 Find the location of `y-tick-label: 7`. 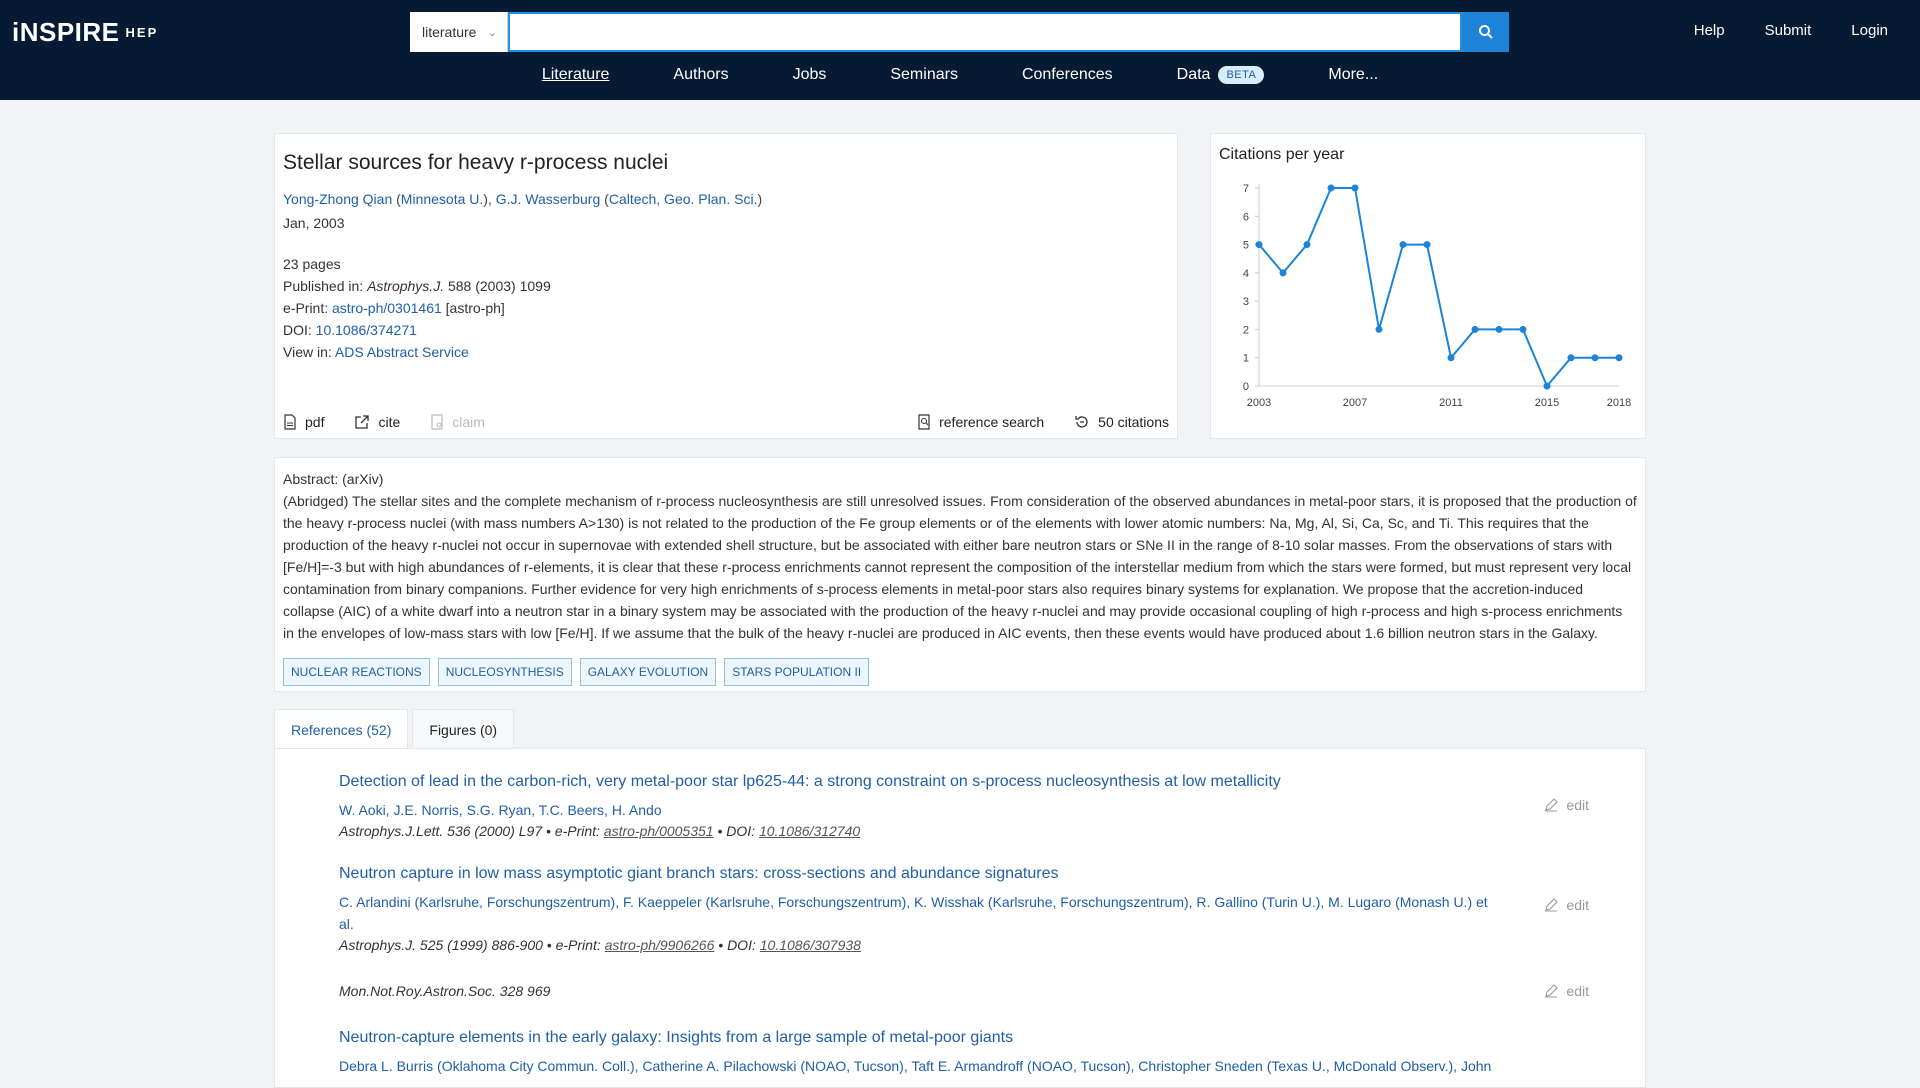

y-tick-label: 7 is located at coordinates (1246, 189).